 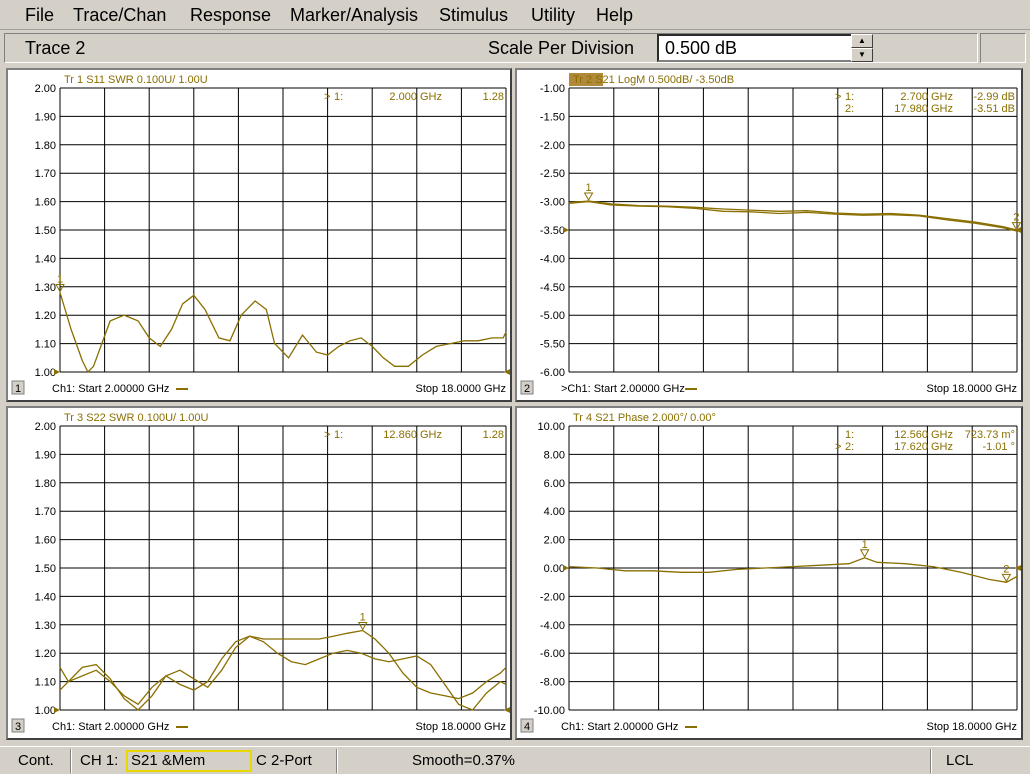 I want to click on footer-start-frequency: >Ch1: Start 2.00000 GHz, so click(x=623, y=389).